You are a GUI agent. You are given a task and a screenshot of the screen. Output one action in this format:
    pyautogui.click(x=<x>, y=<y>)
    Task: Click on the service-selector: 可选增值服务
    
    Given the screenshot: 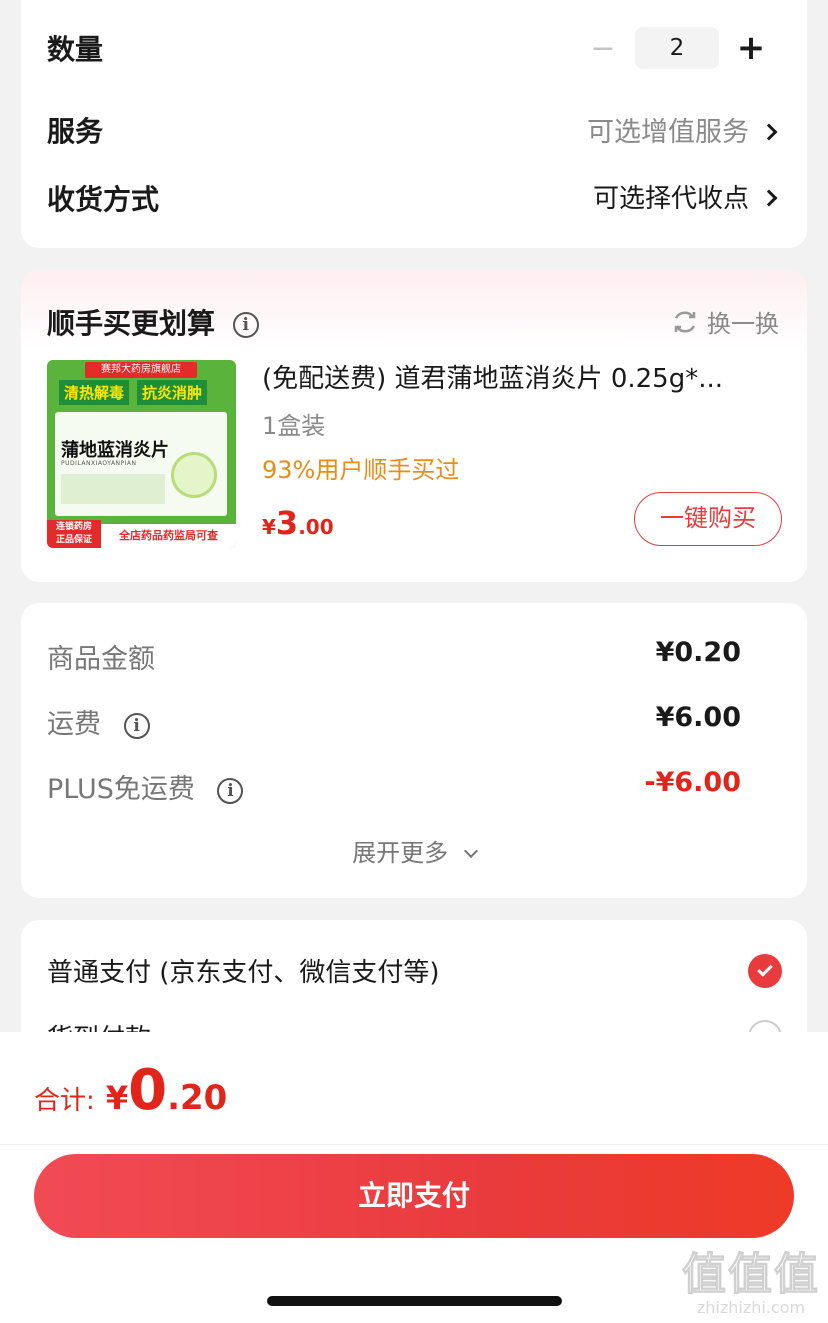 What is the action you would take?
    pyautogui.click(x=682, y=129)
    